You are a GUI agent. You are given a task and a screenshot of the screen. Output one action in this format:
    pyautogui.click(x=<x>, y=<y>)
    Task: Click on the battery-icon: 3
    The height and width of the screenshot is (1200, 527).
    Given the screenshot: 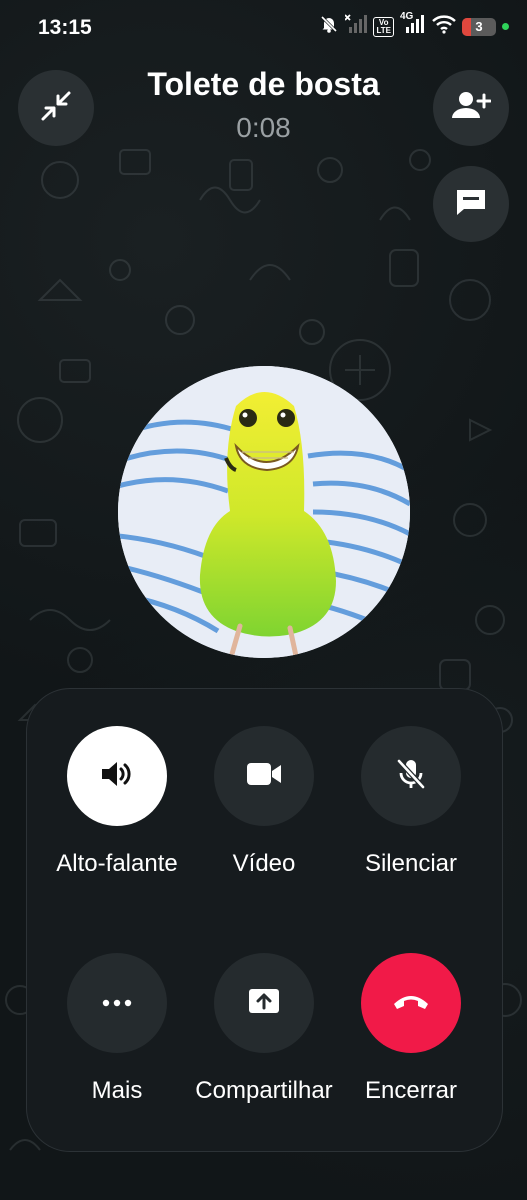 What is the action you would take?
    pyautogui.click(x=479, y=26)
    